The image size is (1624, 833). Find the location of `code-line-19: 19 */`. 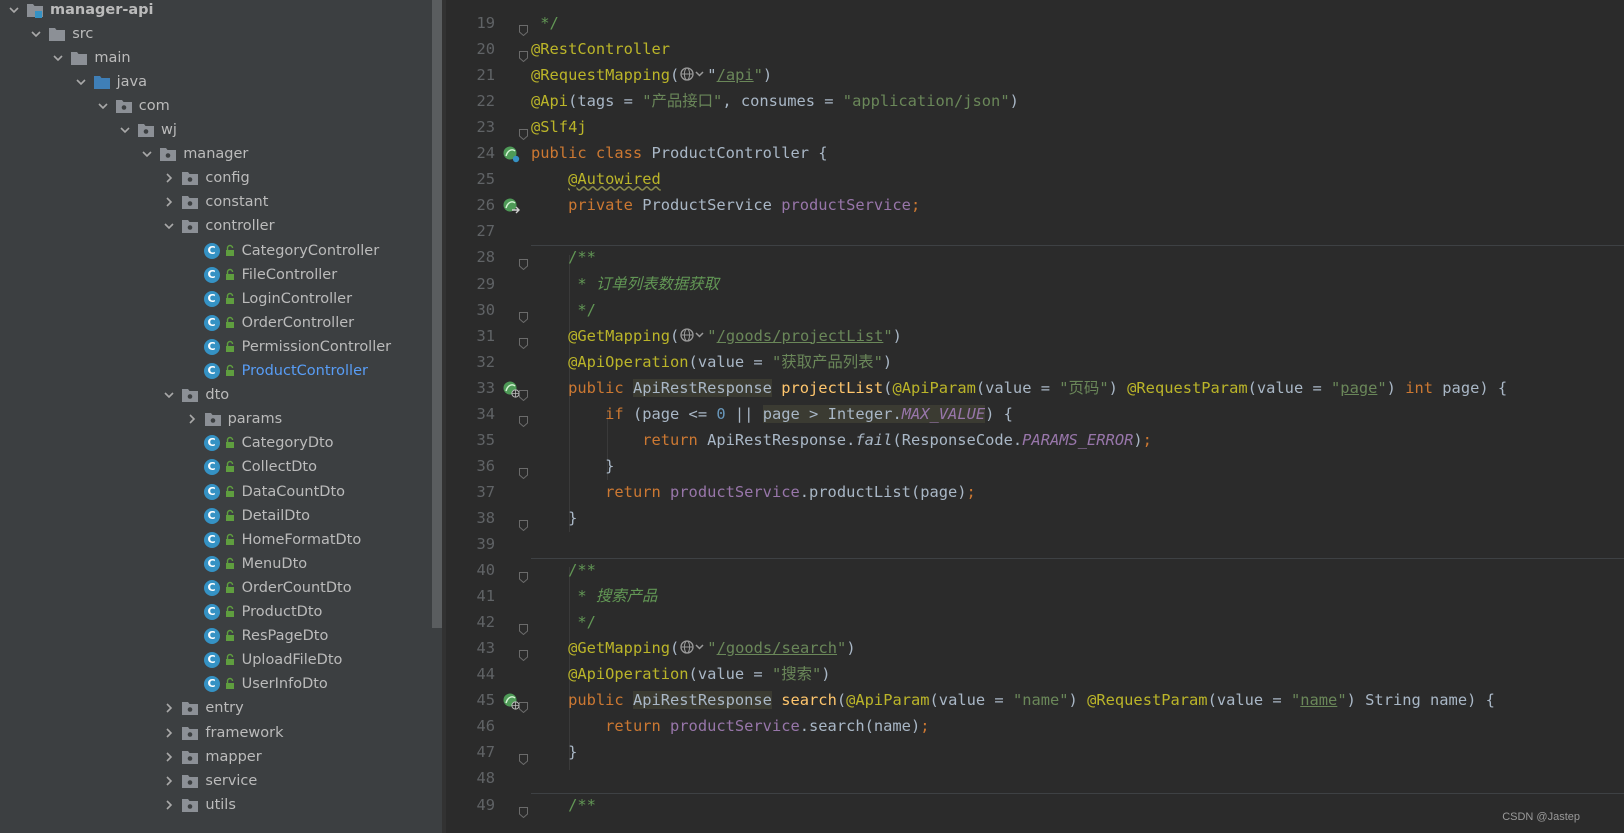

code-line-19: 19 */ is located at coordinates (1035, 23).